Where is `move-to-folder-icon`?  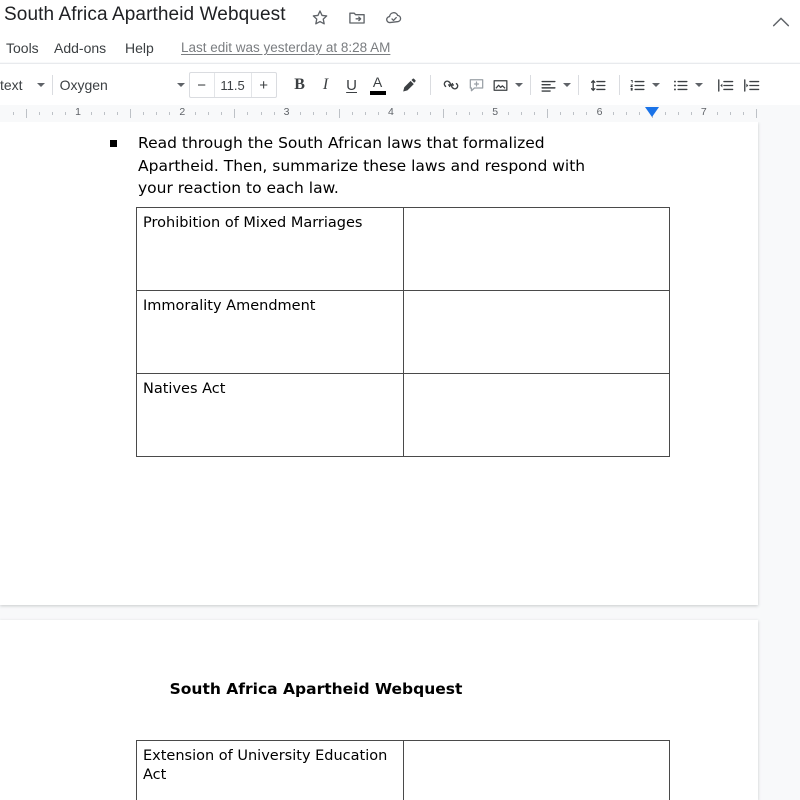
move-to-folder-icon is located at coordinates (357, 18).